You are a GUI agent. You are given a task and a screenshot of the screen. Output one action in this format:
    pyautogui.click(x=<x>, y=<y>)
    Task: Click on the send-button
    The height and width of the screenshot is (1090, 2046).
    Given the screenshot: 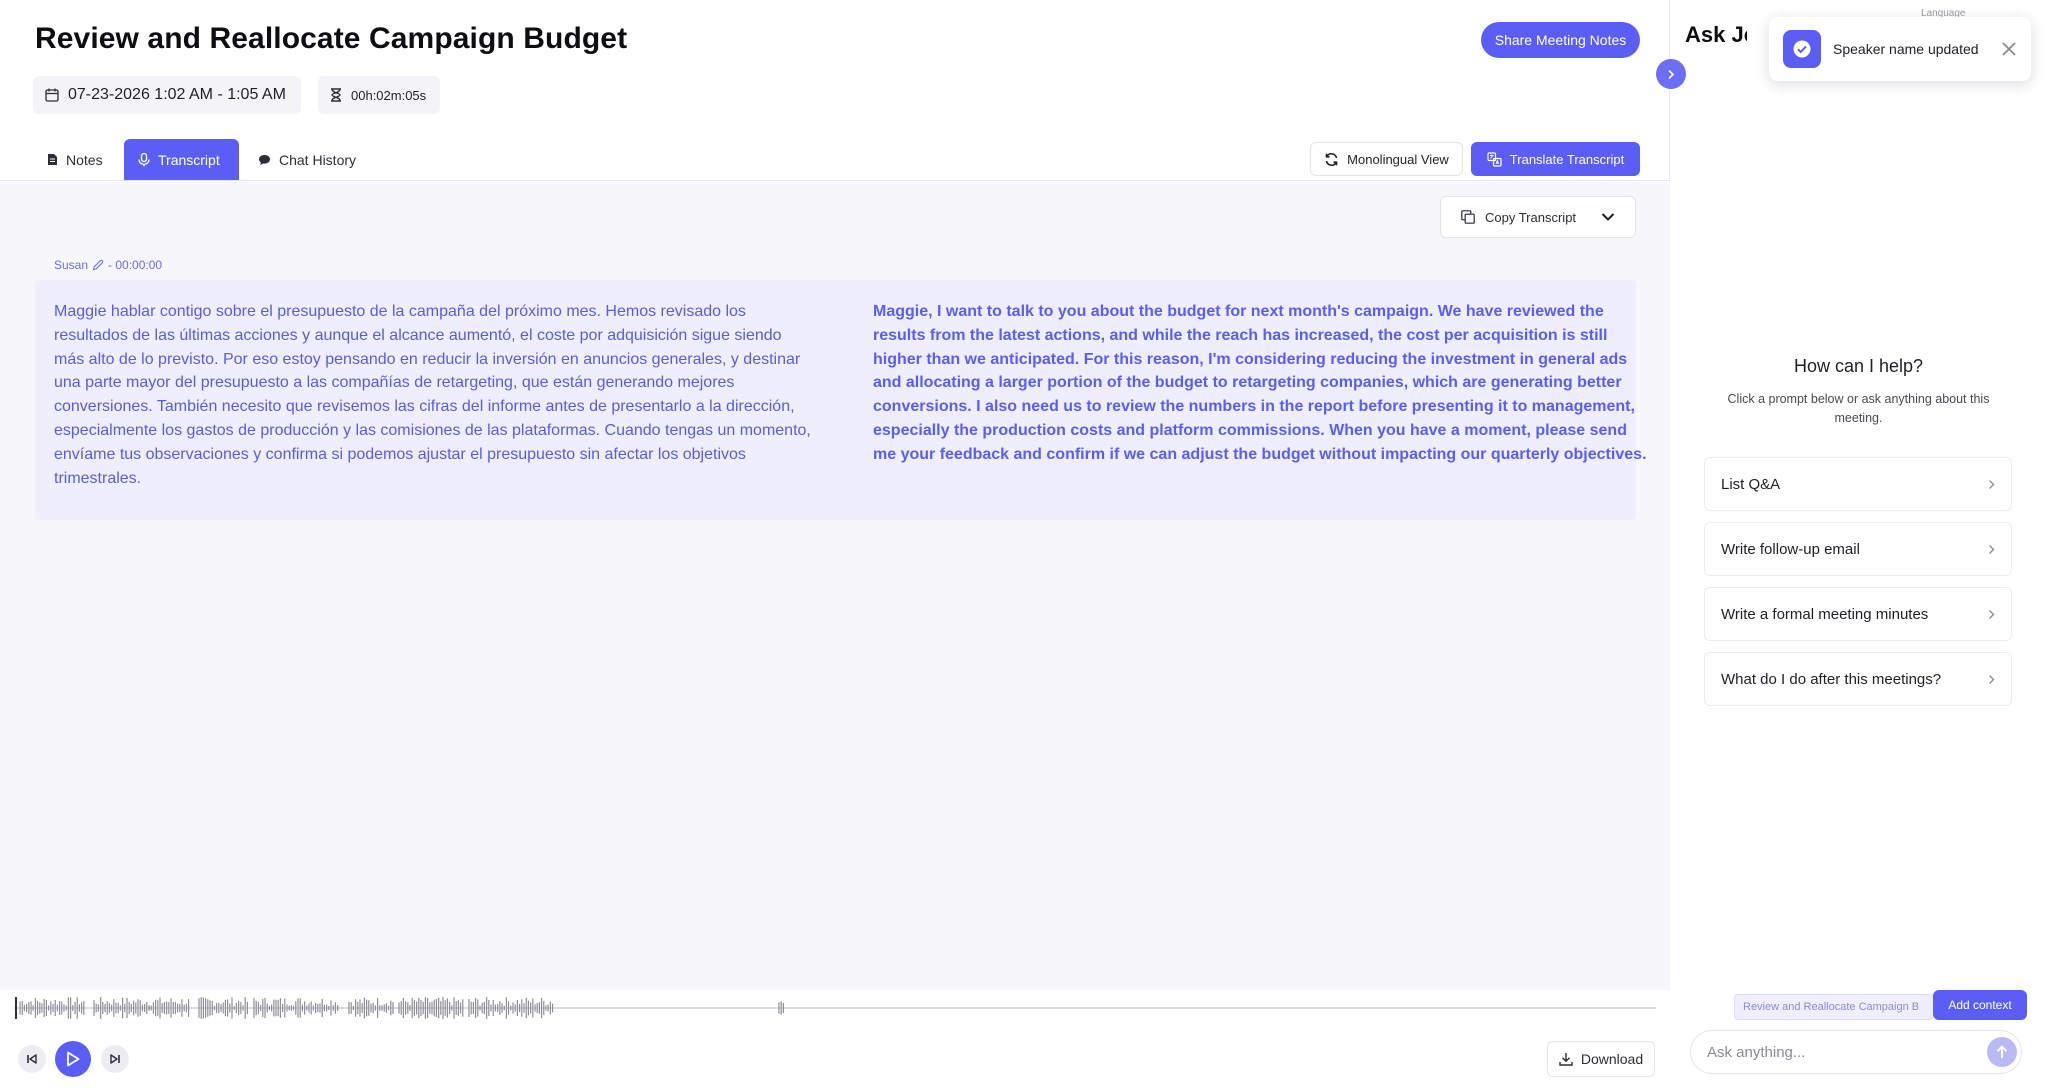 What is the action you would take?
    pyautogui.click(x=2002, y=1052)
    